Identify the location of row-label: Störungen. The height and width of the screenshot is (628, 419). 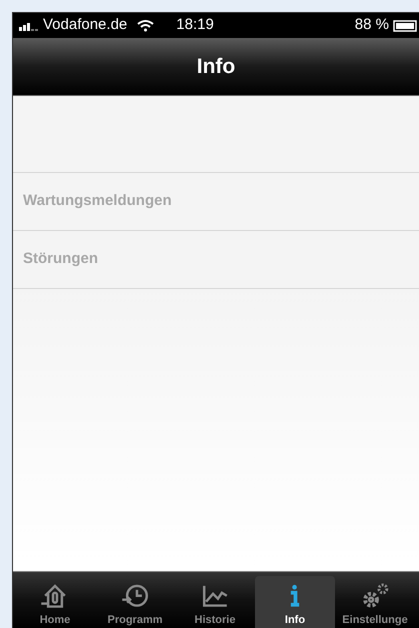
(60, 259).